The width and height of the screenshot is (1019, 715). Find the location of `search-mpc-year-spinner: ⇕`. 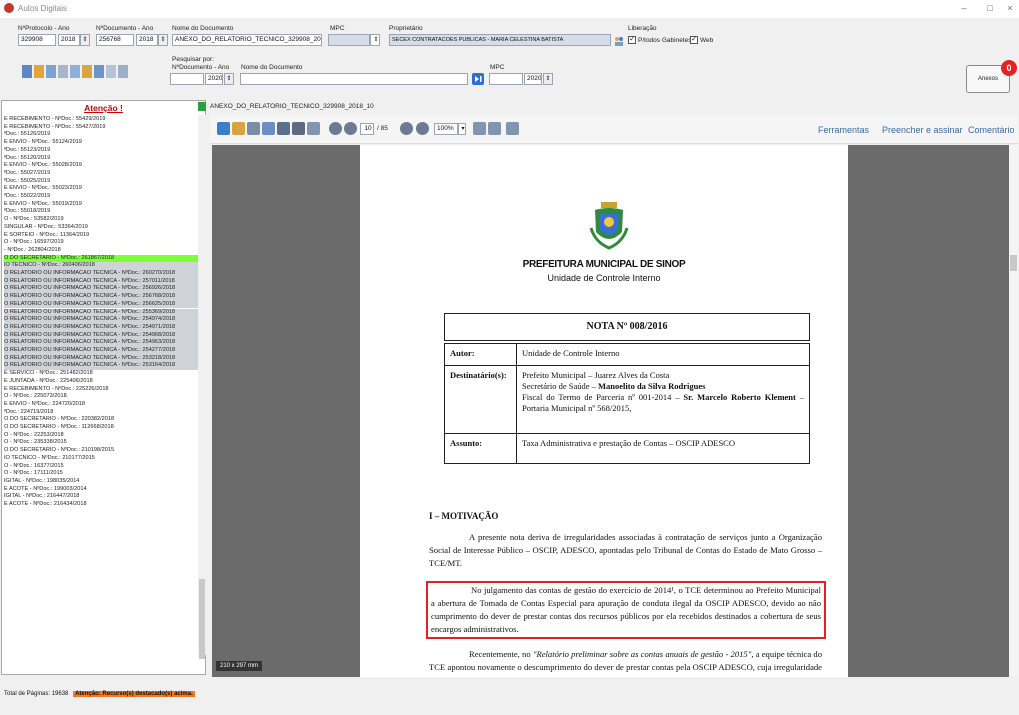

search-mpc-year-spinner: ⇕ is located at coordinates (548, 79).